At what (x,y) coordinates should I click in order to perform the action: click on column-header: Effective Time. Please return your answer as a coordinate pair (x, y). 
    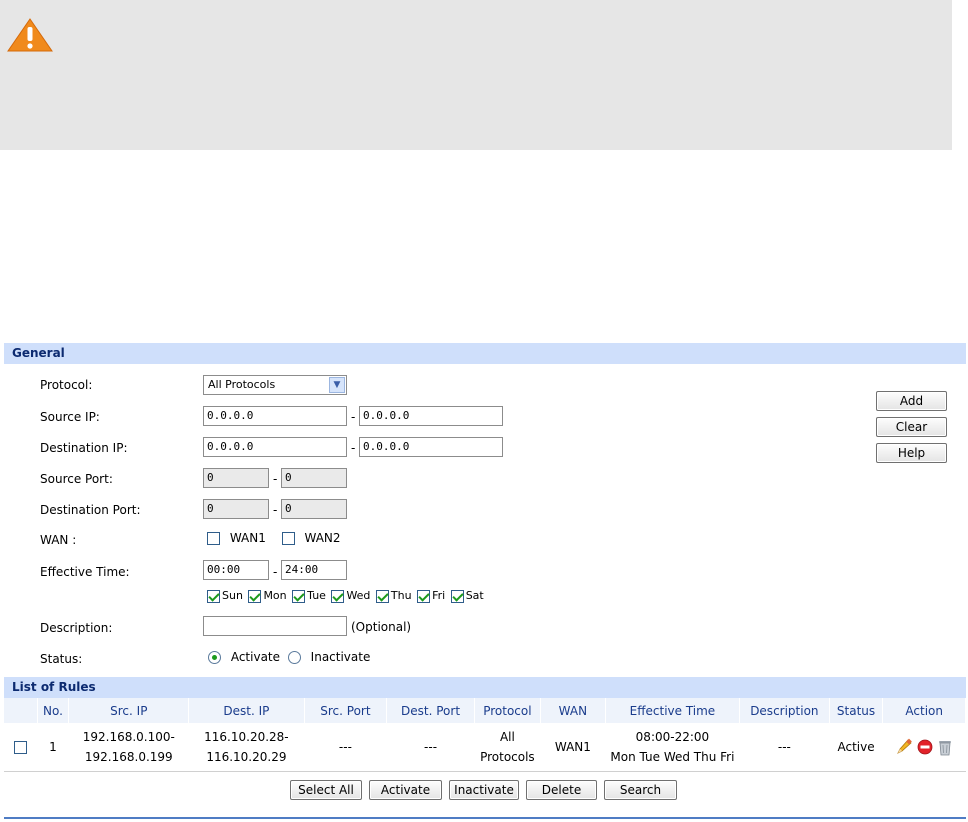
    Looking at the image, I should click on (672, 710).